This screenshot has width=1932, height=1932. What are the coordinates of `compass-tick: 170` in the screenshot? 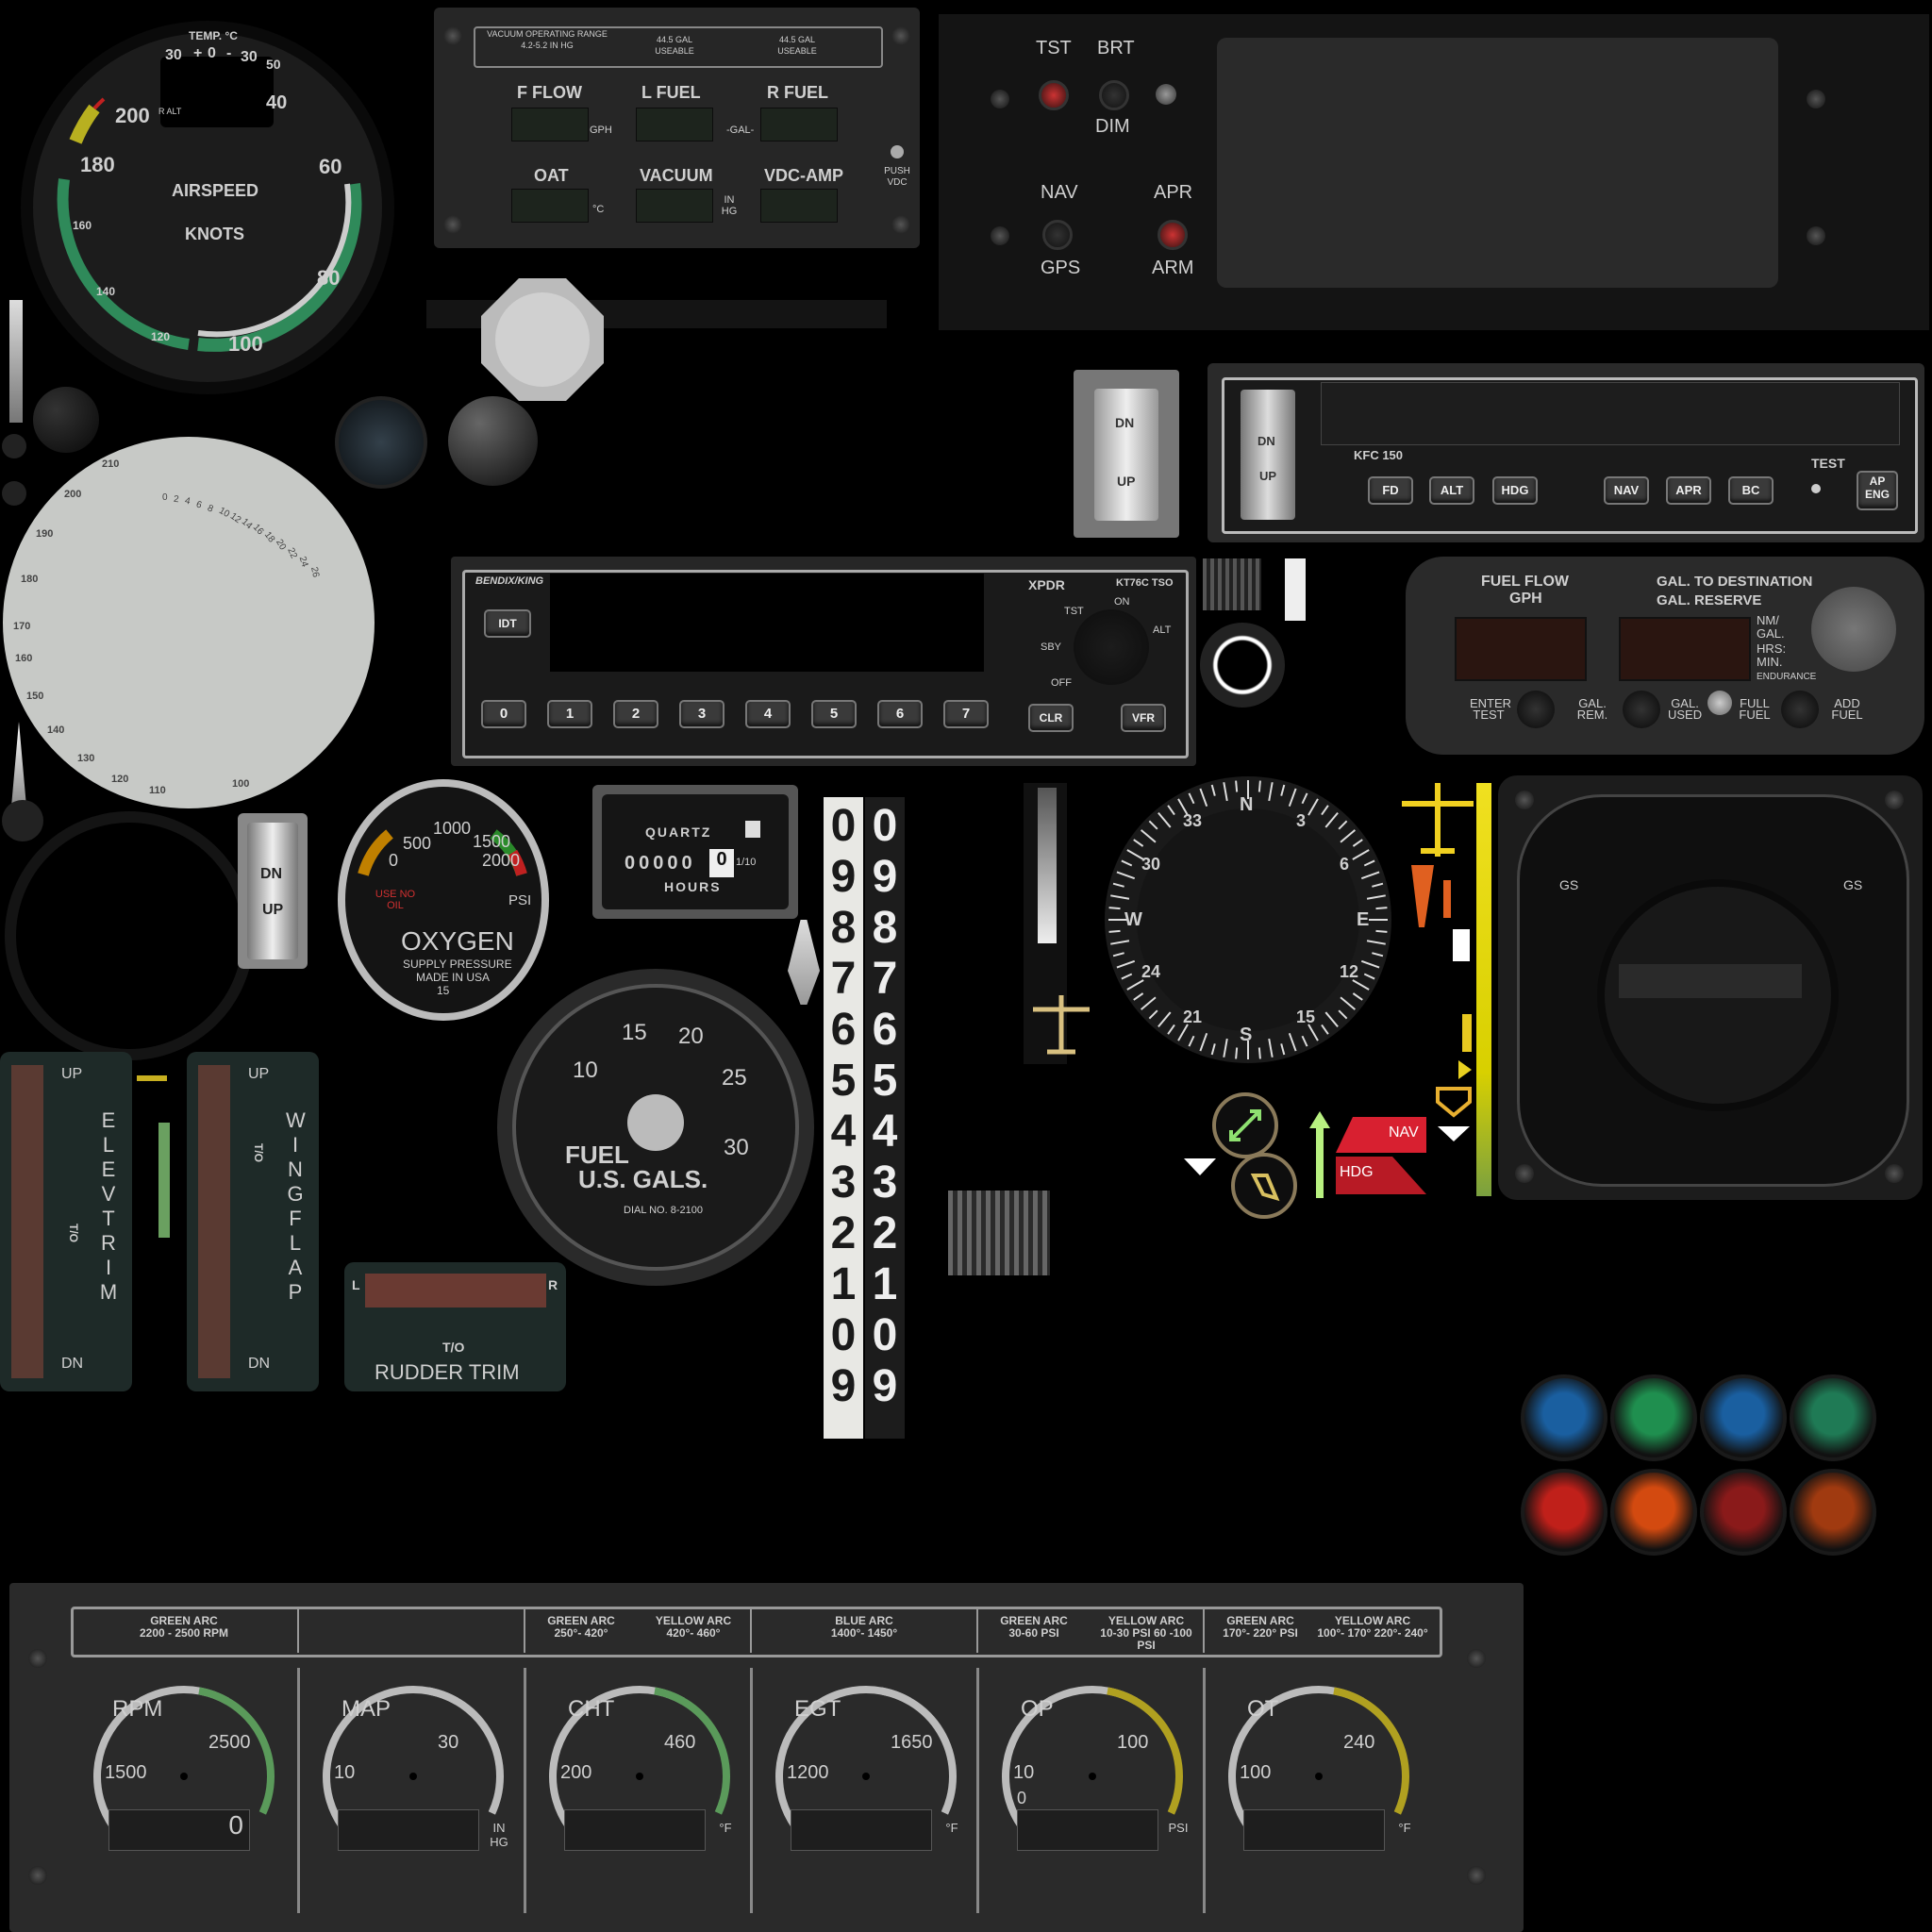 It's located at (22, 626).